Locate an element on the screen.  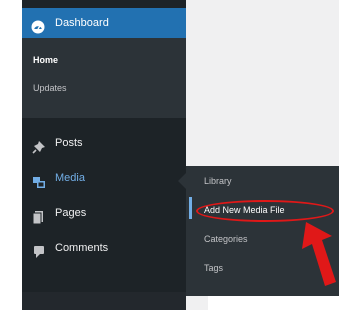
sidebar-item-label: Media is located at coordinates (70, 178).